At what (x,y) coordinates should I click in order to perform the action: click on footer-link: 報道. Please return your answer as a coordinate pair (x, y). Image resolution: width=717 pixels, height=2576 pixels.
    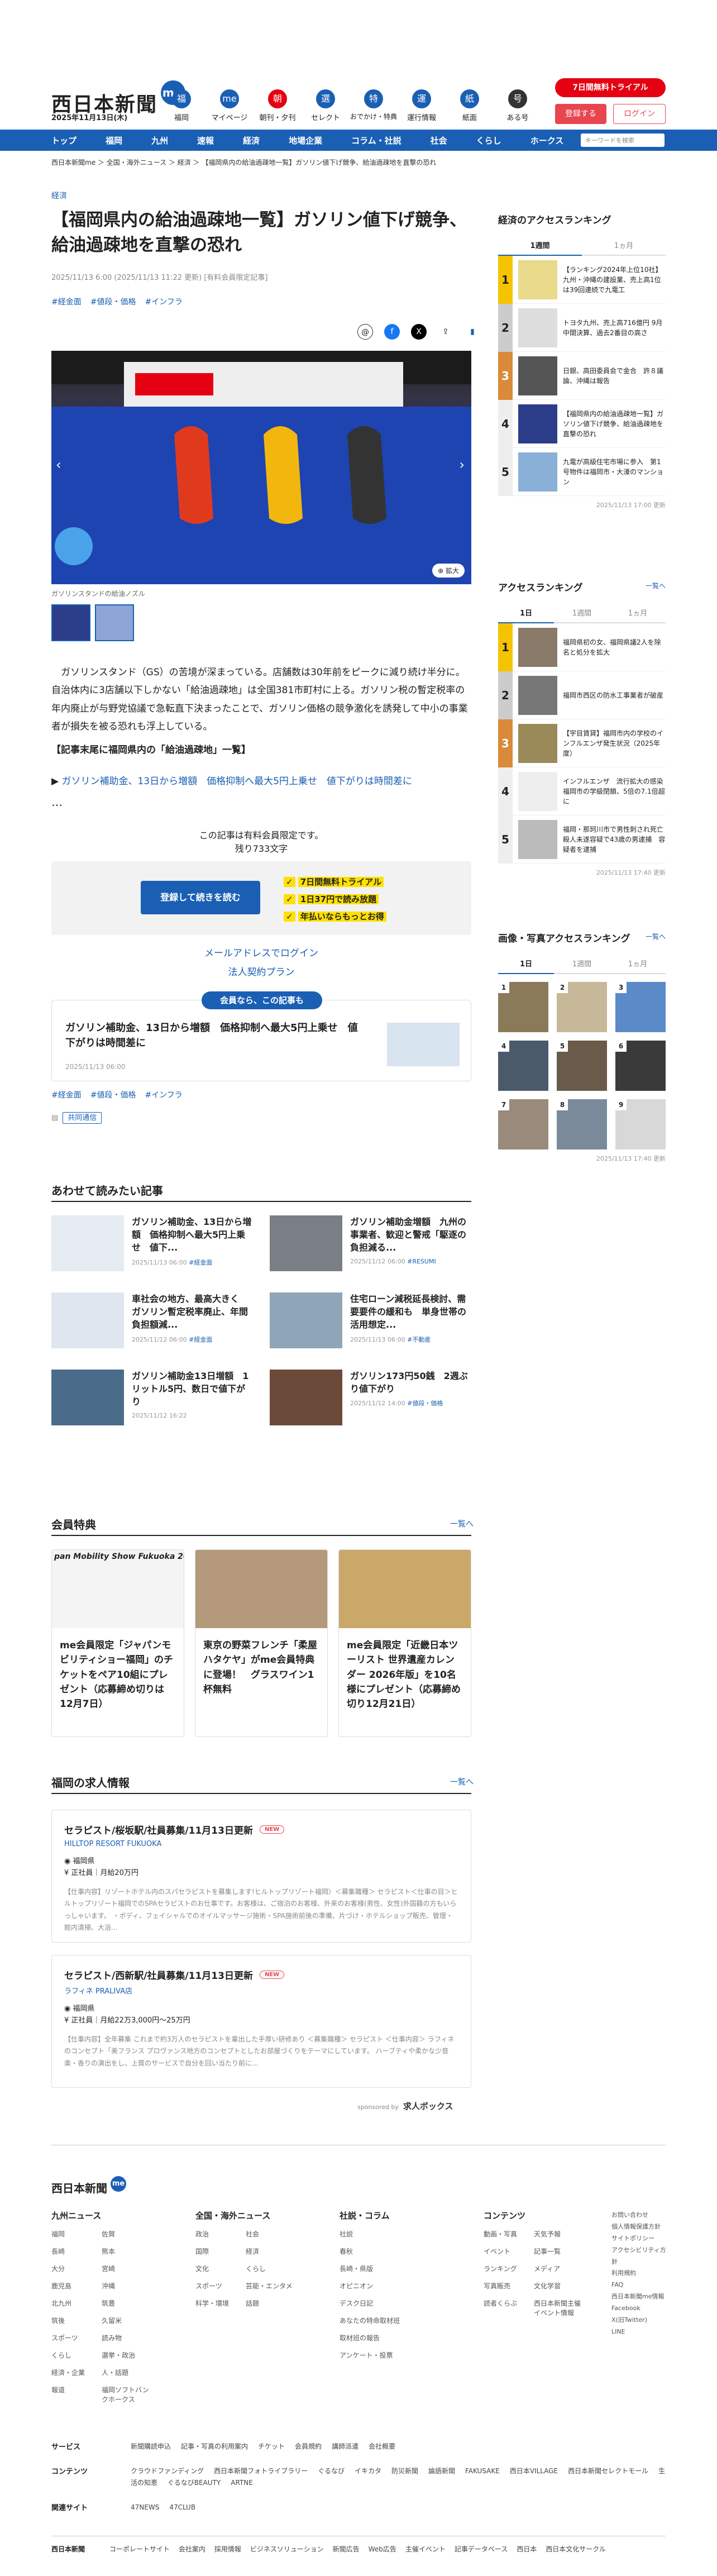
    Looking at the image, I should click on (77, 2394).